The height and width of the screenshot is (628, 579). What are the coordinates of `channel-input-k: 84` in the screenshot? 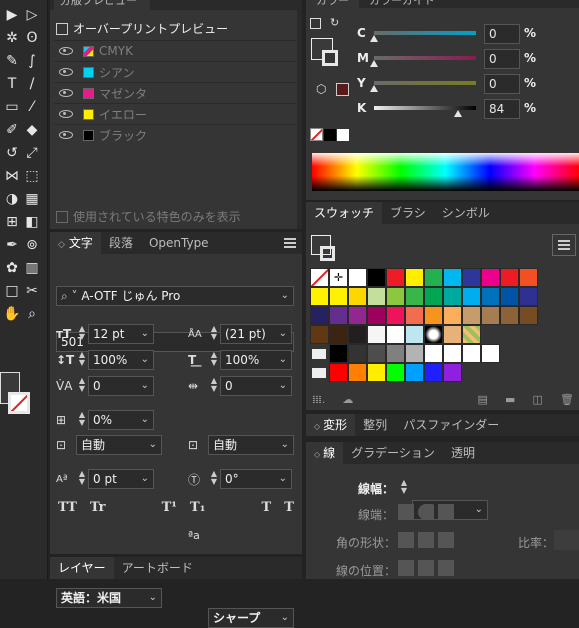 It's located at (502, 109).